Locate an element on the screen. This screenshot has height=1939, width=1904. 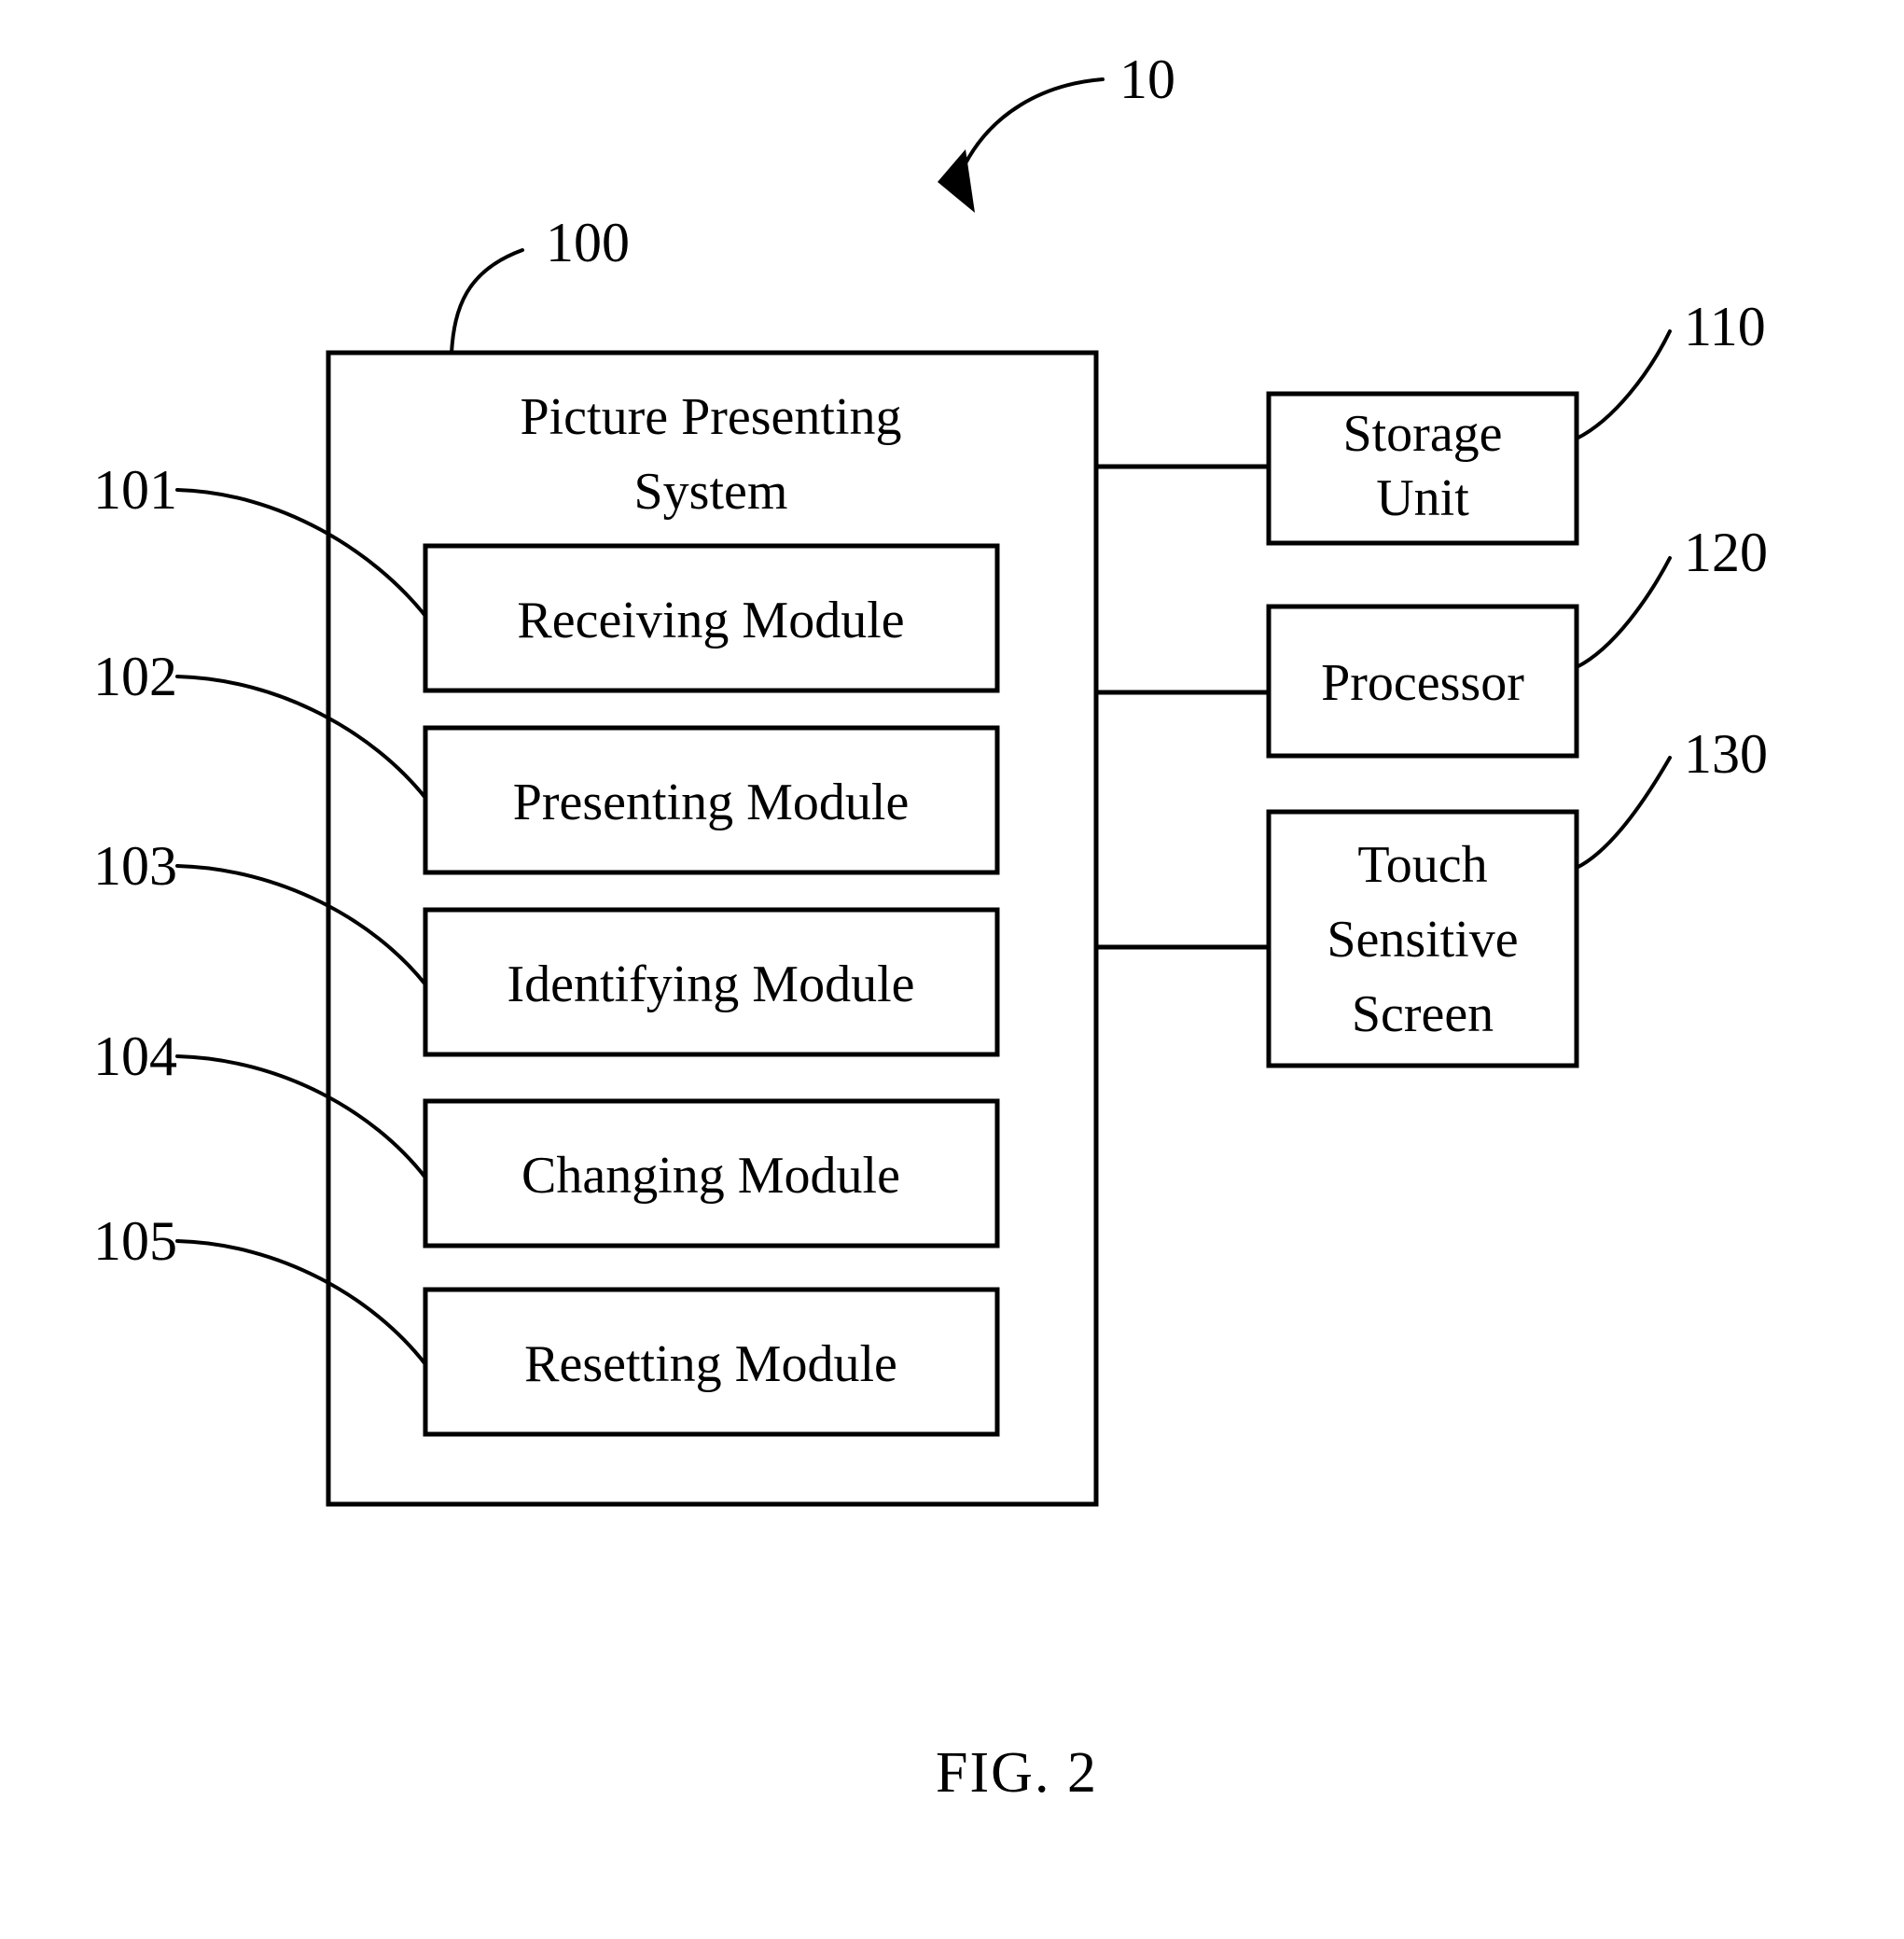
figure-caption: FIG. 2 is located at coordinates (1017, 1773).